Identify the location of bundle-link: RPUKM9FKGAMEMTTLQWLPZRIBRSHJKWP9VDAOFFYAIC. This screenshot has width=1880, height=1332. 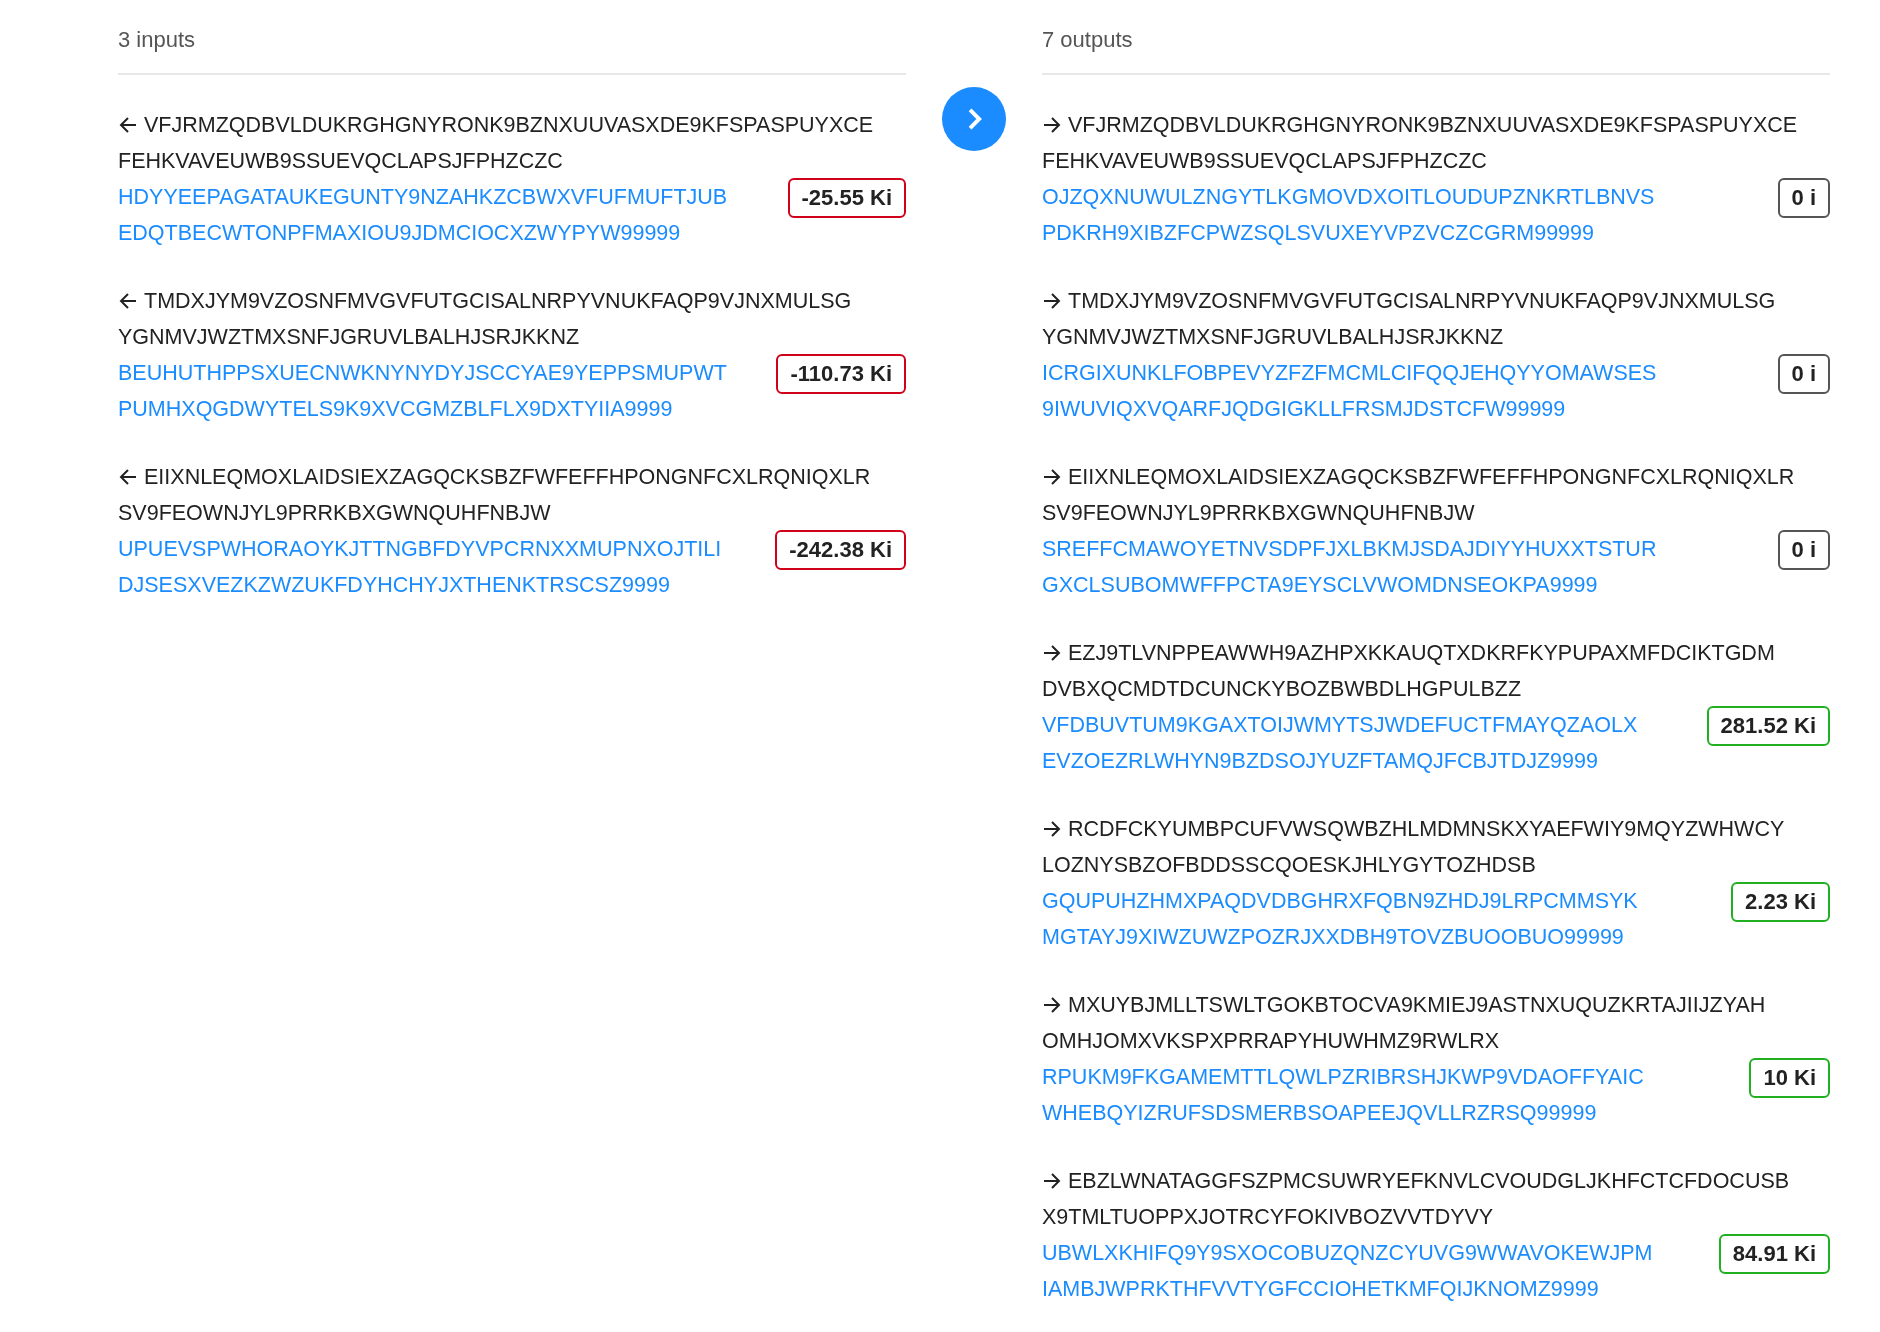
(1343, 1077).